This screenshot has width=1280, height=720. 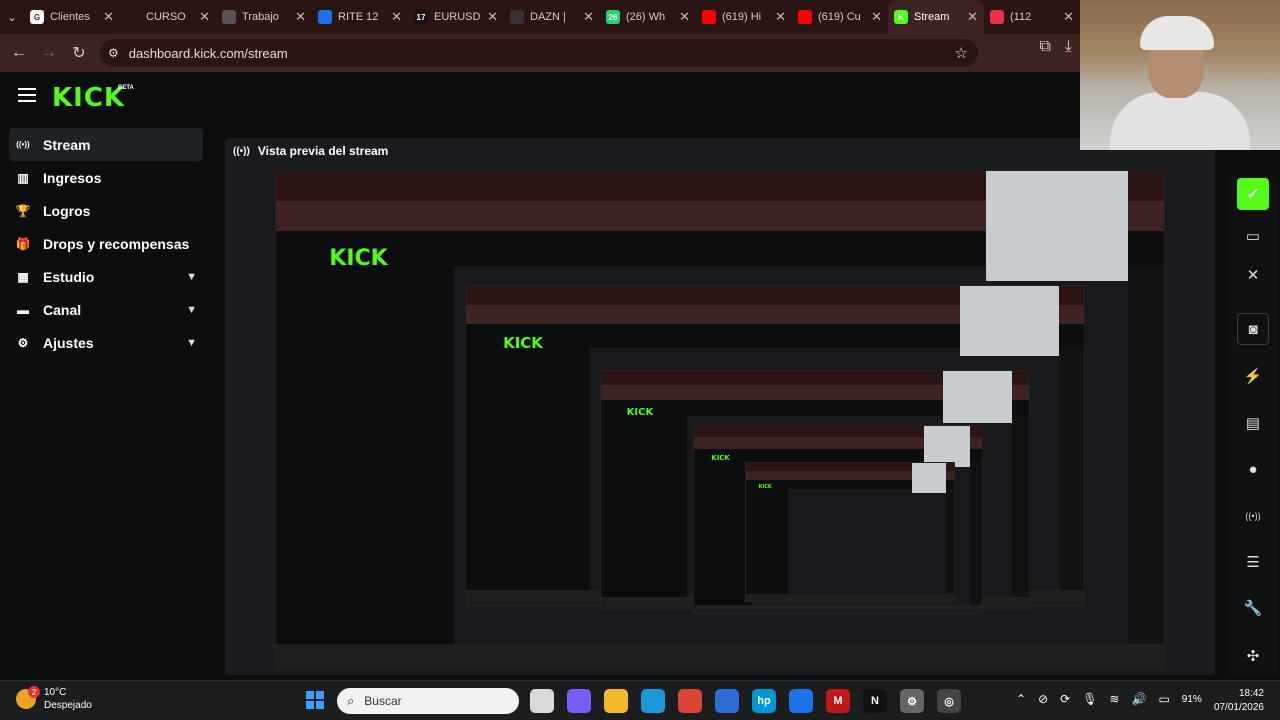 What do you see at coordinates (840, 17) in the screenshot?
I see `browser-tab: (619) Cu ✕` at bounding box center [840, 17].